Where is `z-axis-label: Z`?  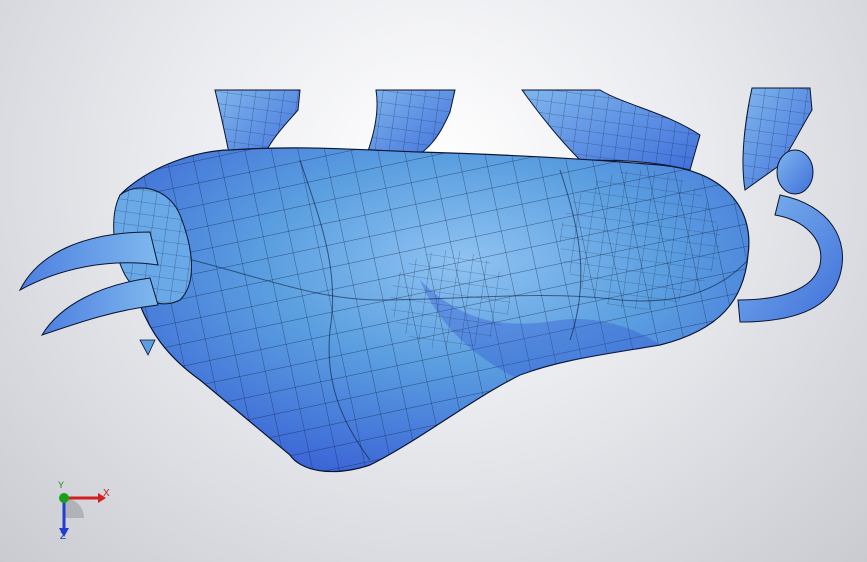 z-axis-label: Z is located at coordinates (63, 536).